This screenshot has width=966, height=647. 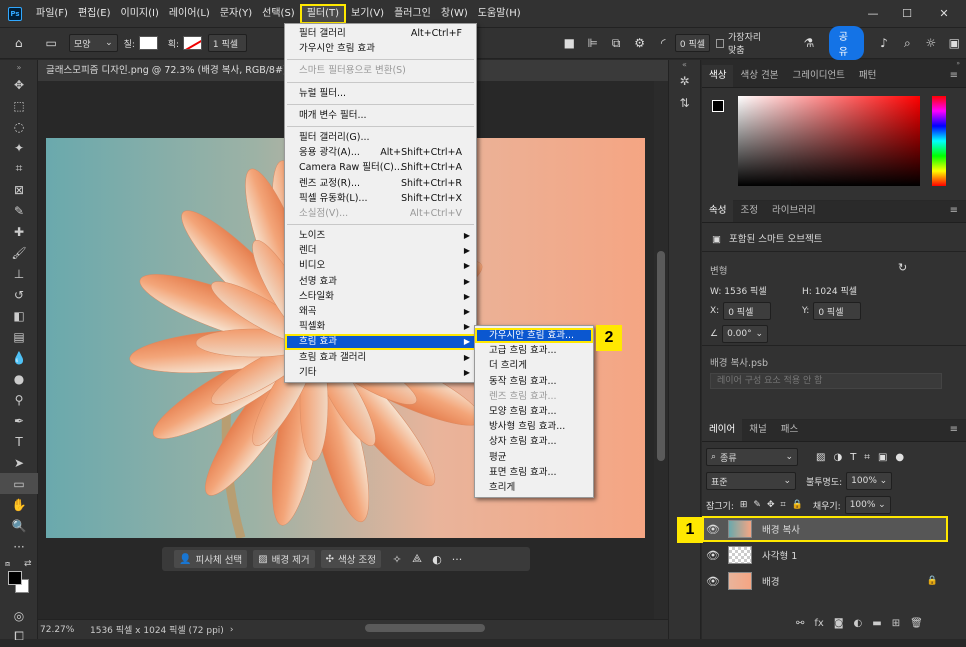 I want to click on filter-type-icon: T, so click(x=853, y=457).